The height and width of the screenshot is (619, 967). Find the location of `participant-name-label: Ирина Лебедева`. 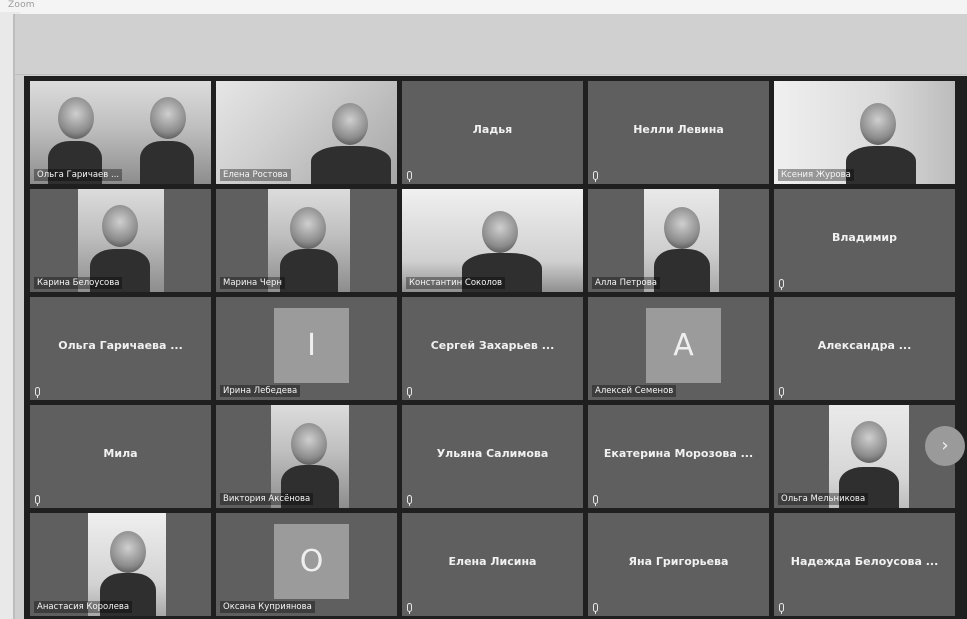

participant-name-label: Ирина Лебедева is located at coordinates (260, 391).